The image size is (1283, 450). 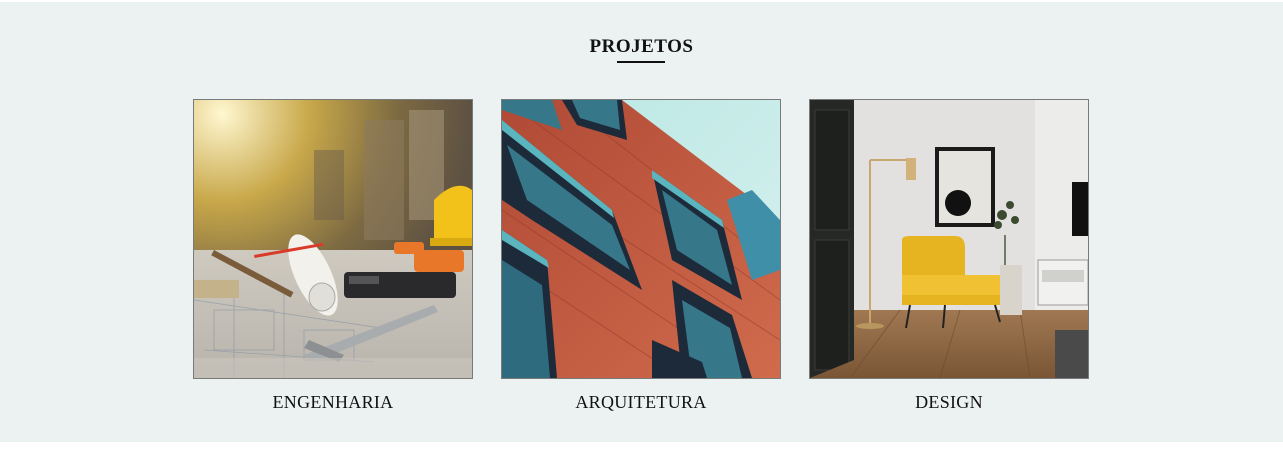 I want to click on design-image, so click(x=949, y=239).